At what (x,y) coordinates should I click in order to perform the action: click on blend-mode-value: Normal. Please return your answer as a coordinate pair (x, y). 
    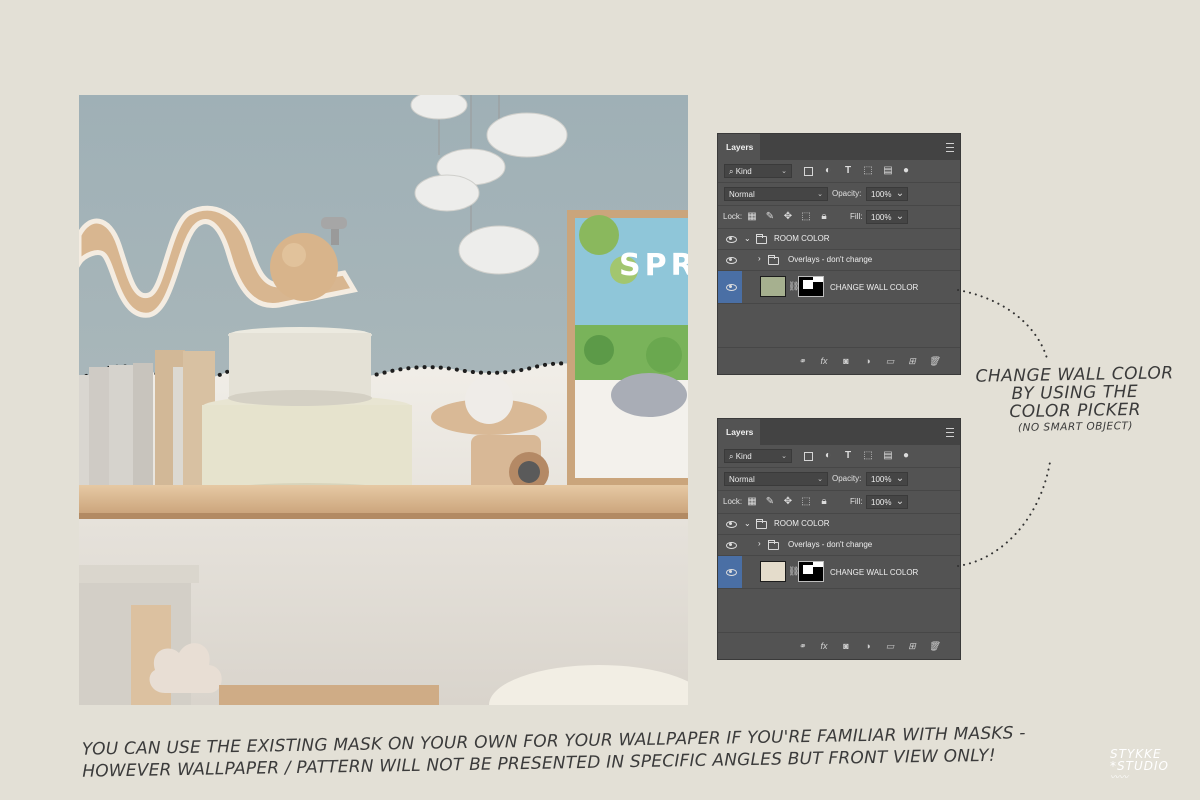
    Looking at the image, I should click on (742, 479).